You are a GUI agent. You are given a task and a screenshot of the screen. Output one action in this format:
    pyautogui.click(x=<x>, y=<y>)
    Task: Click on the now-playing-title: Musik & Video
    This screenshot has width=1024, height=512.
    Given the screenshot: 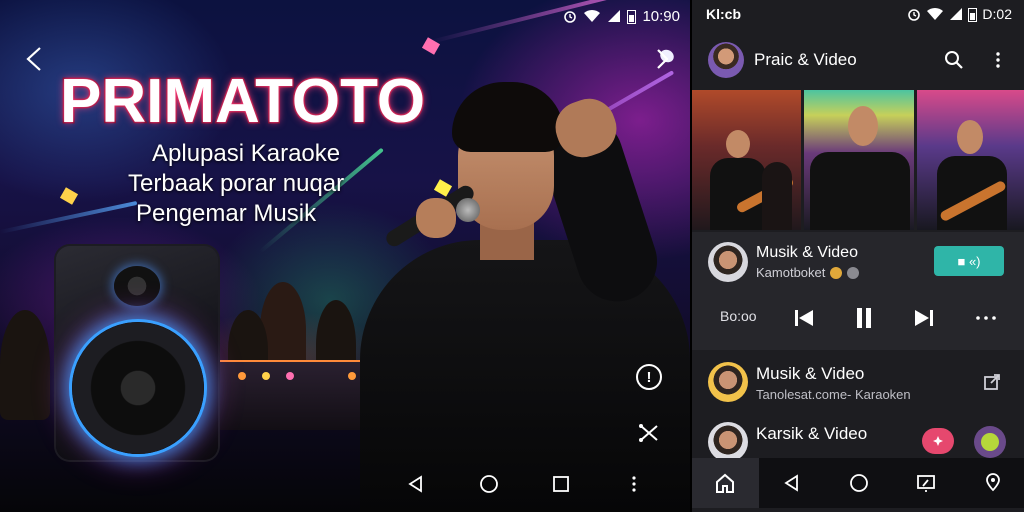 What is the action you would take?
    pyautogui.click(x=807, y=252)
    